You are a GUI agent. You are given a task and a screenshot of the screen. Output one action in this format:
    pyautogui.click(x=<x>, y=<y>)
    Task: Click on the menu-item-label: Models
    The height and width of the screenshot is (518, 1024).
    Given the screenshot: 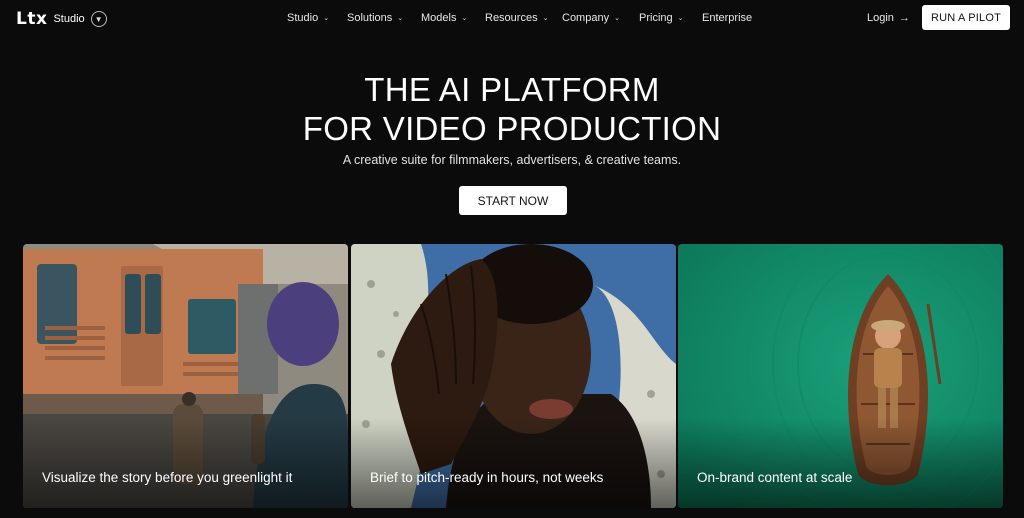 What is the action you would take?
    pyautogui.click(x=439, y=18)
    